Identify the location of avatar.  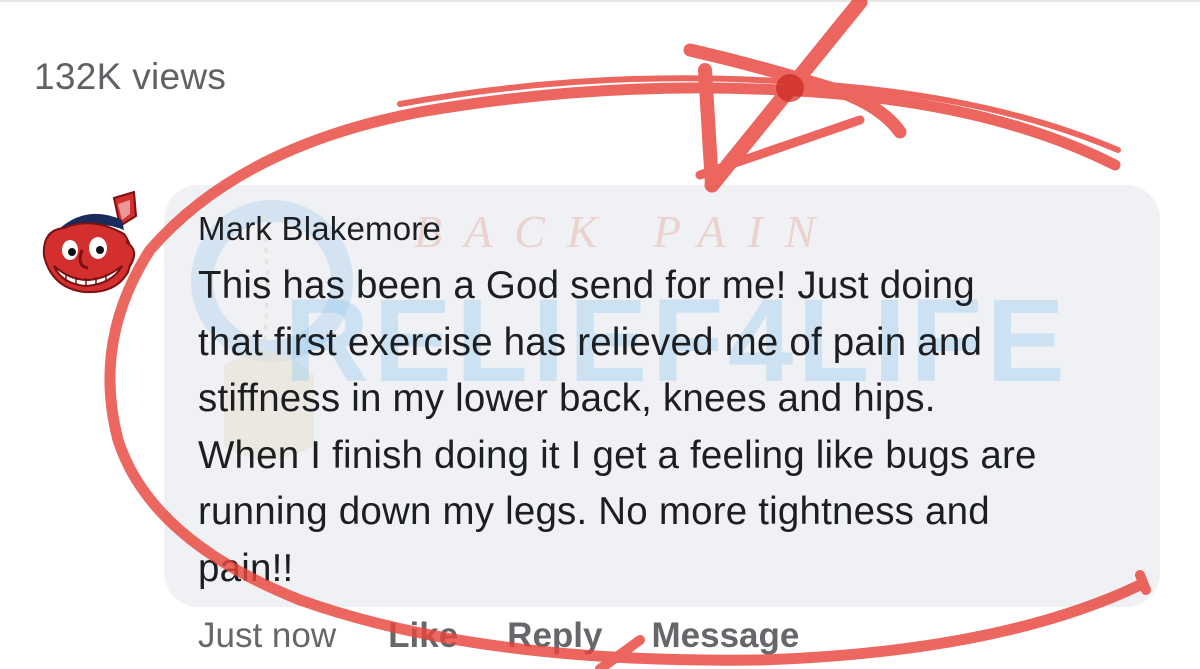
(88, 244).